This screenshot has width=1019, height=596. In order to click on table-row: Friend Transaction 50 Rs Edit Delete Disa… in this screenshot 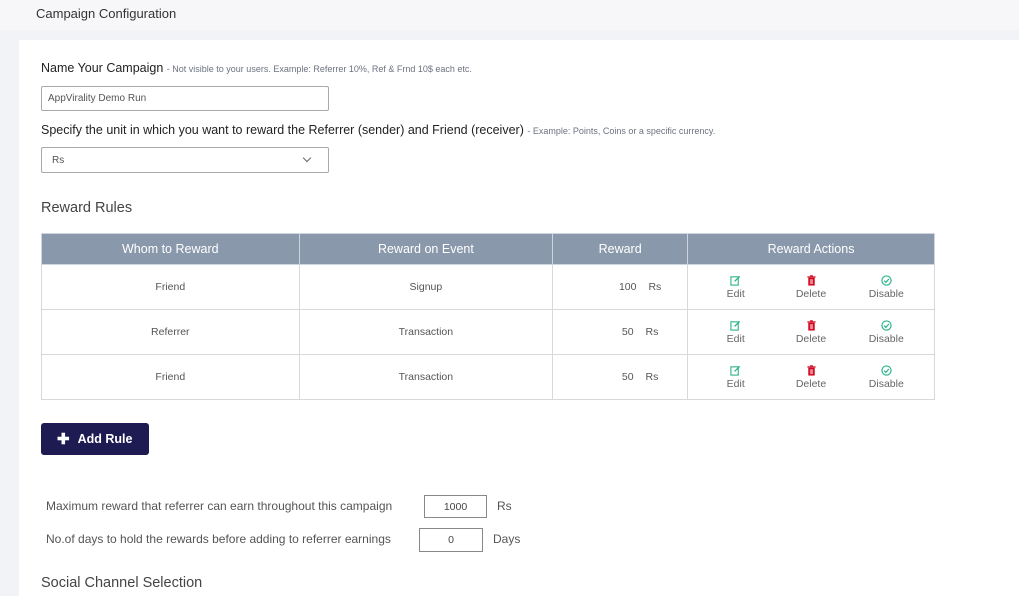, I will do `click(488, 377)`.